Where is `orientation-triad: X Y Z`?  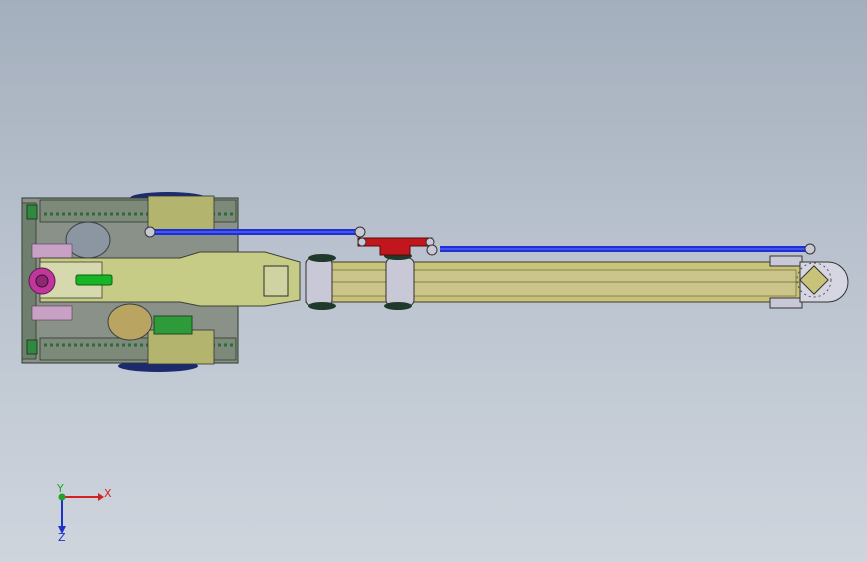
orientation-triad: X Y Z is located at coordinates (84, 513).